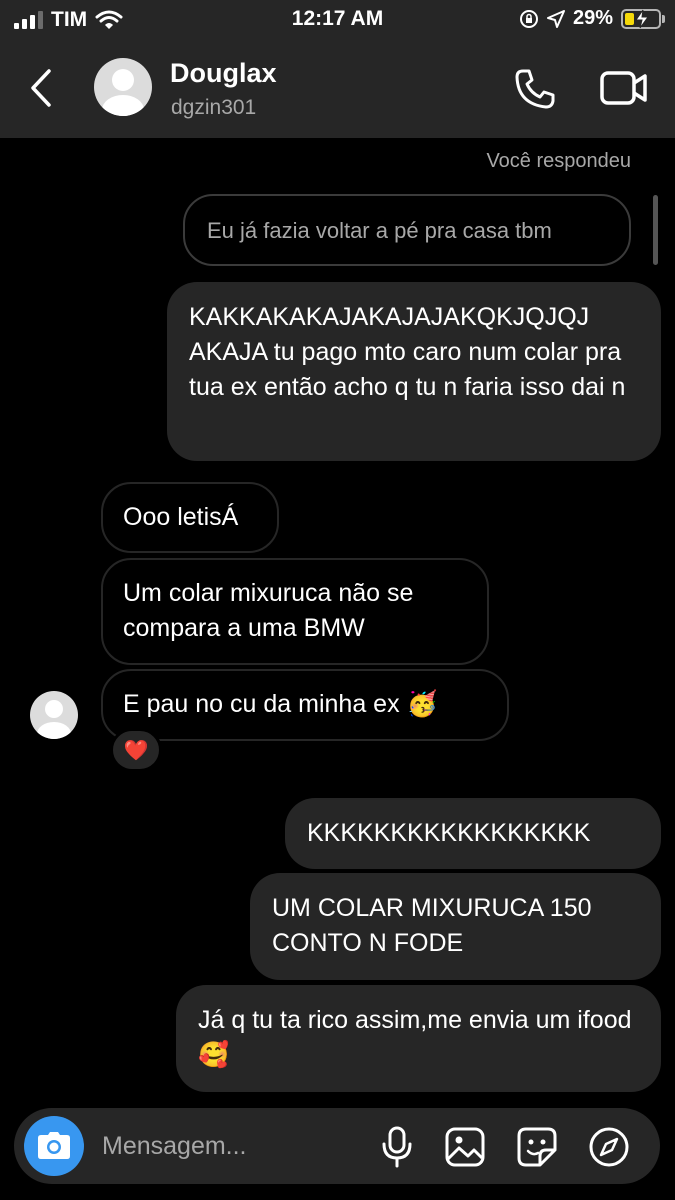 The height and width of the screenshot is (1200, 675). What do you see at coordinates (223, 73) in the screenshot?
I see `contact-name: Douglax` at bounding box center [223, 73].